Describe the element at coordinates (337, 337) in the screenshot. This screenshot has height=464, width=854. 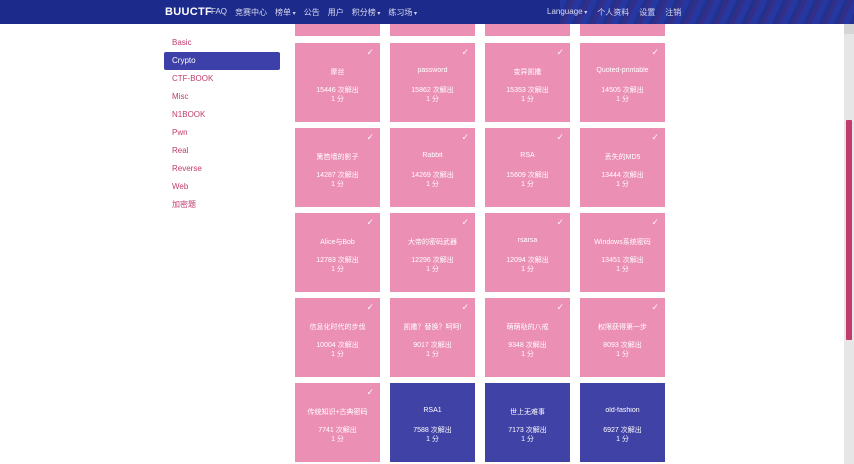
I see `challenge-card: ✓ 信息化时代的步伐 10004 次解出 1 分` at that location.